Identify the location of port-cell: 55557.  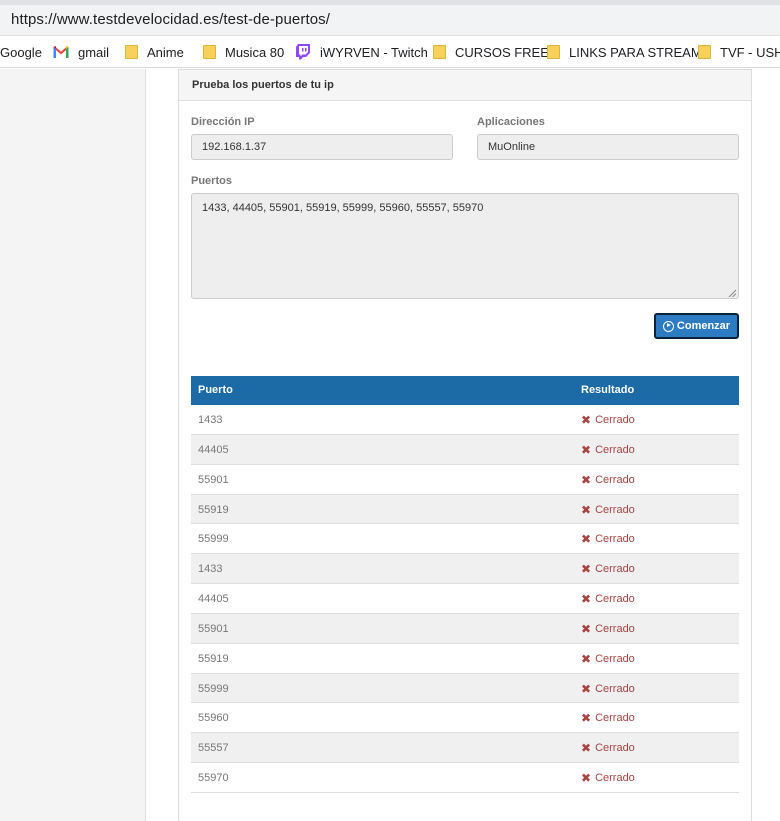
(213, 748).